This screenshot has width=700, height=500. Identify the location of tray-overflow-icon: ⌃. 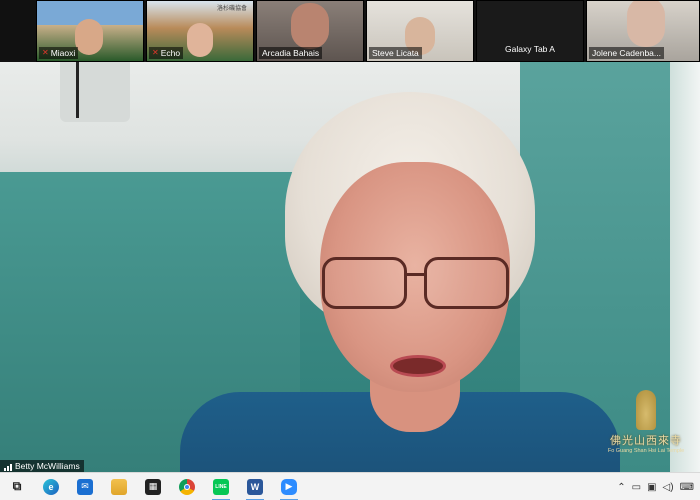
(621, 487).